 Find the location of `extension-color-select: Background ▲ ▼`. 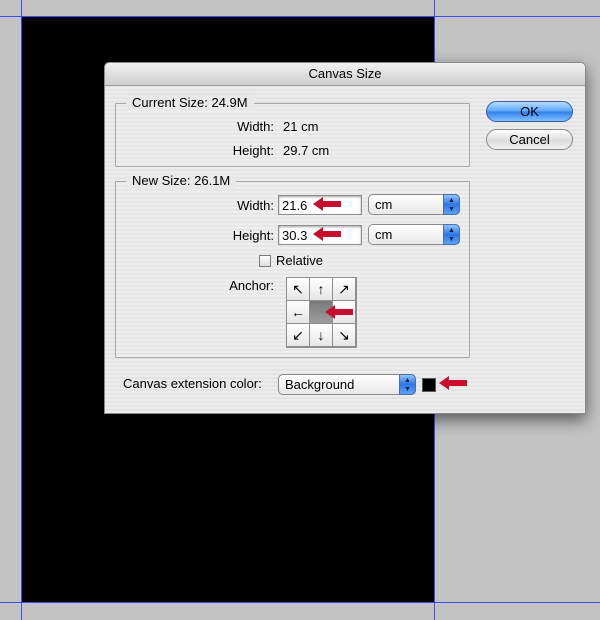

extension-color-select: Background ▲ ▼ is located at coordinates (347, 384).